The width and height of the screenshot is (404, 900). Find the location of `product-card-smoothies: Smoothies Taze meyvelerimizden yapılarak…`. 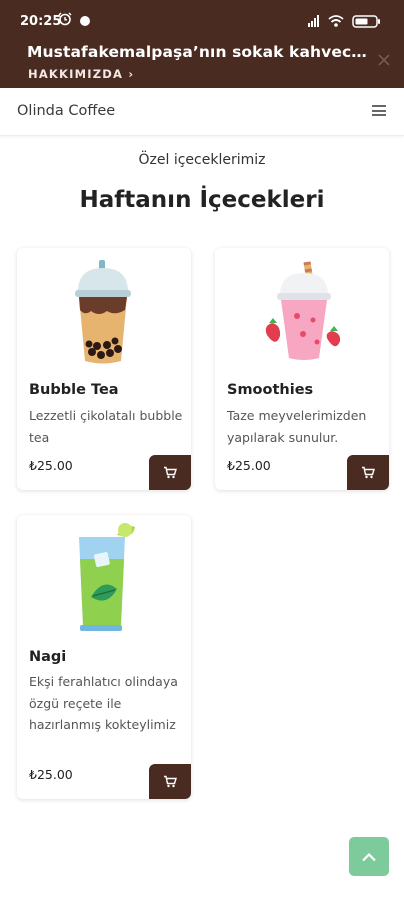

product-card-smoothies: Smoothies Taze meyvelerimizden yapılarak… is located at coordinates (302, 369).